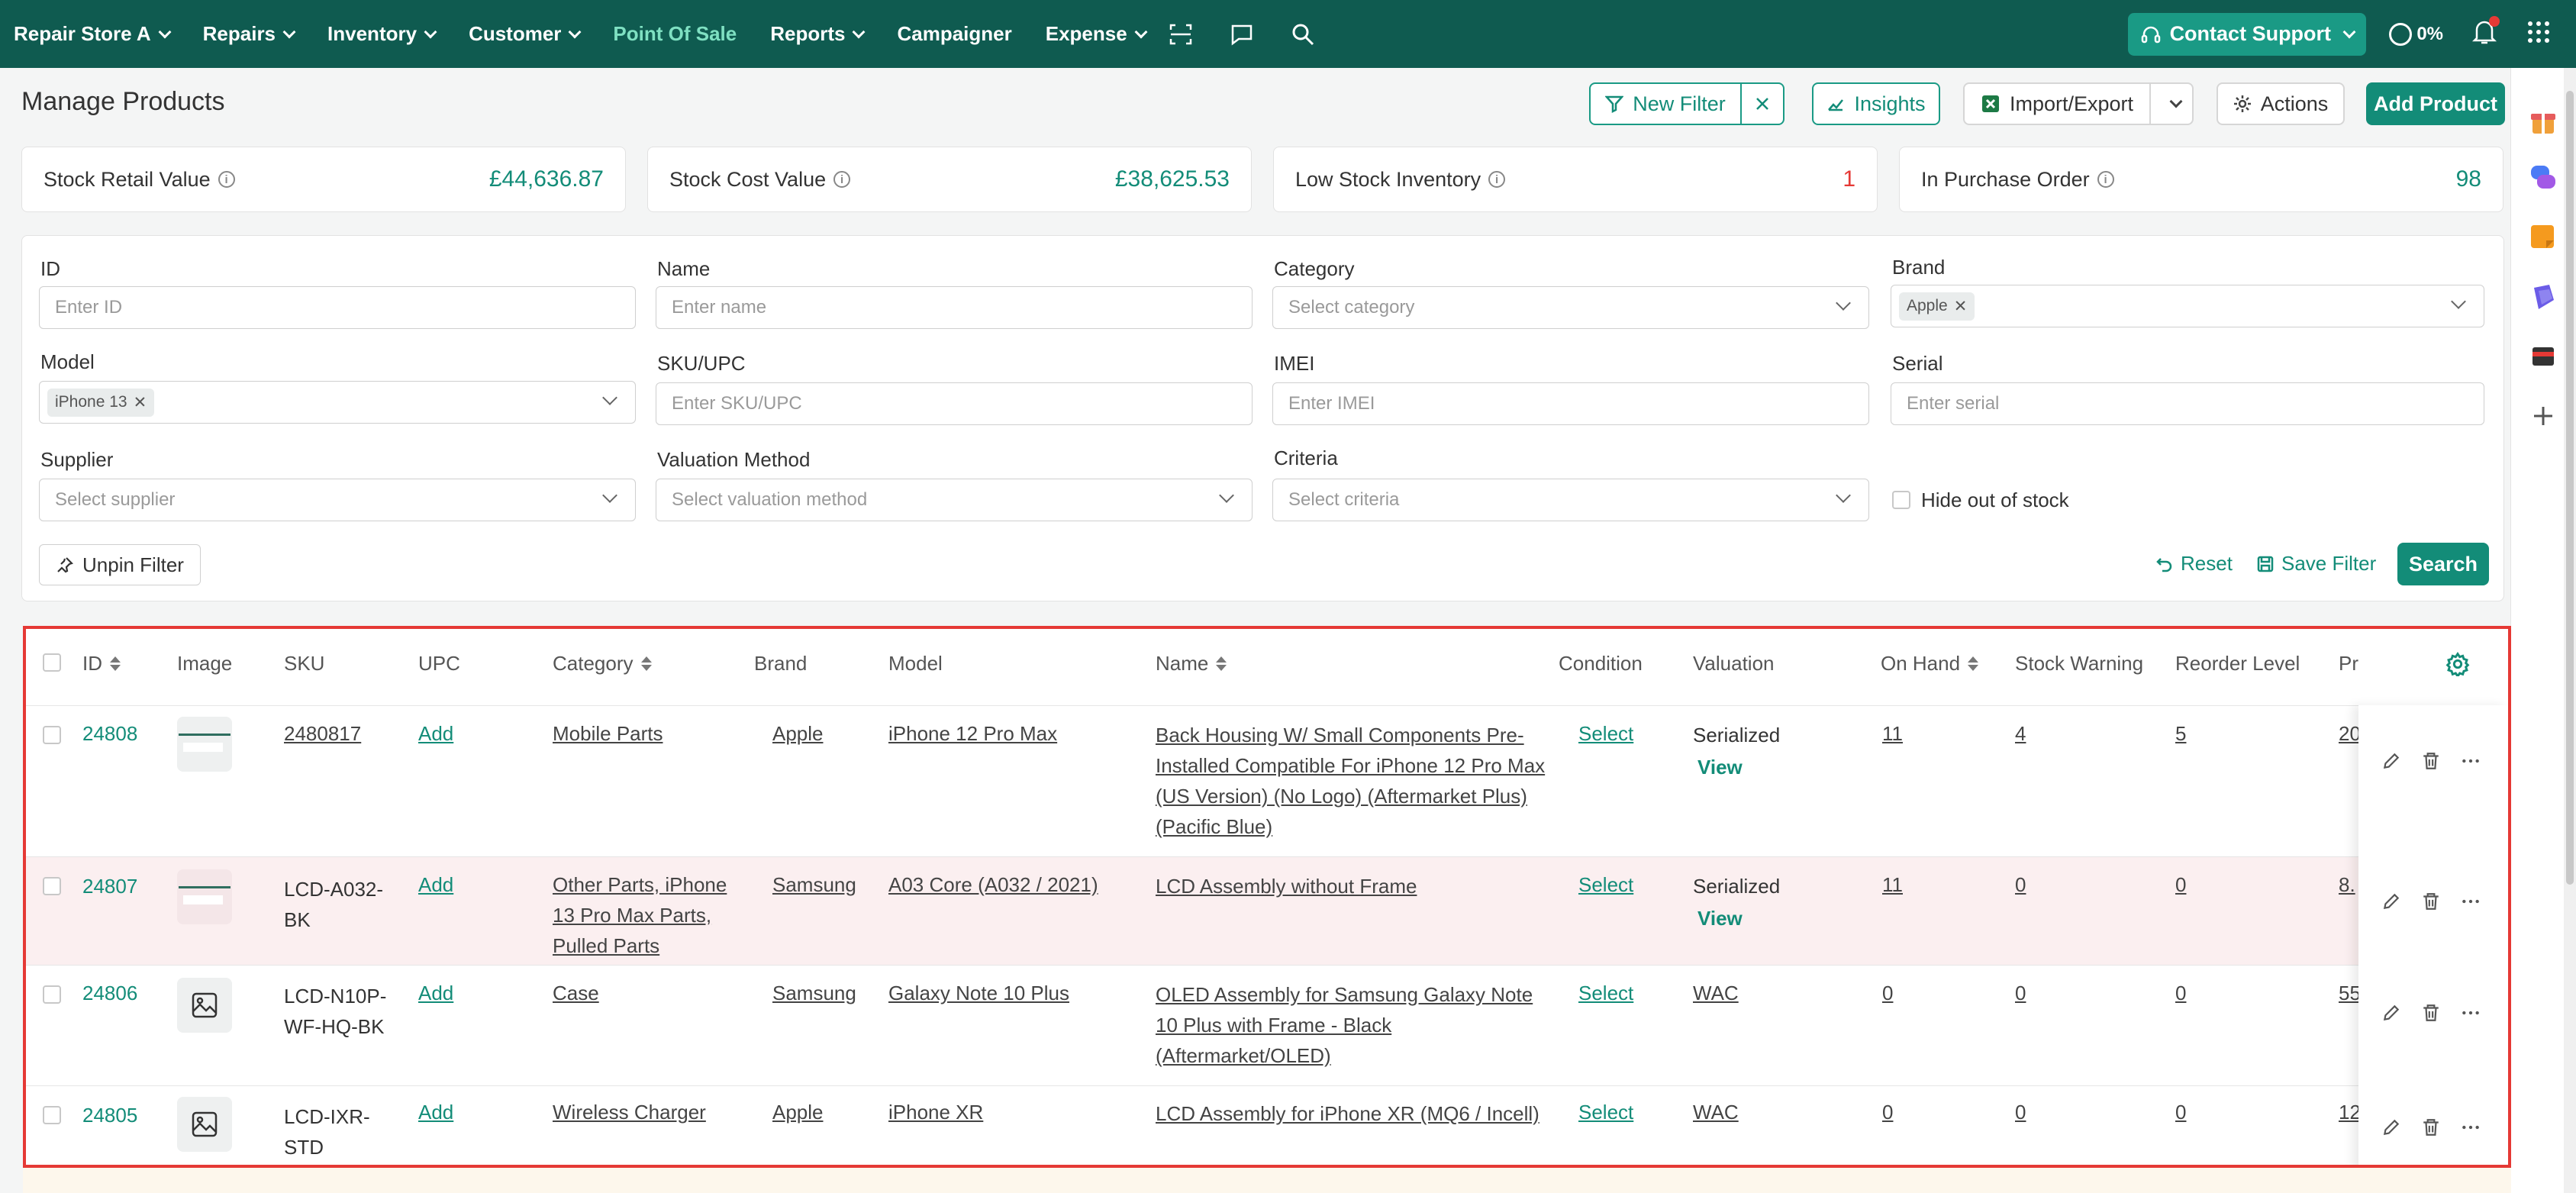  Describe the element at coordinates (2195, 564) in the screenshot. I see `reset-button: Reset` at that location.